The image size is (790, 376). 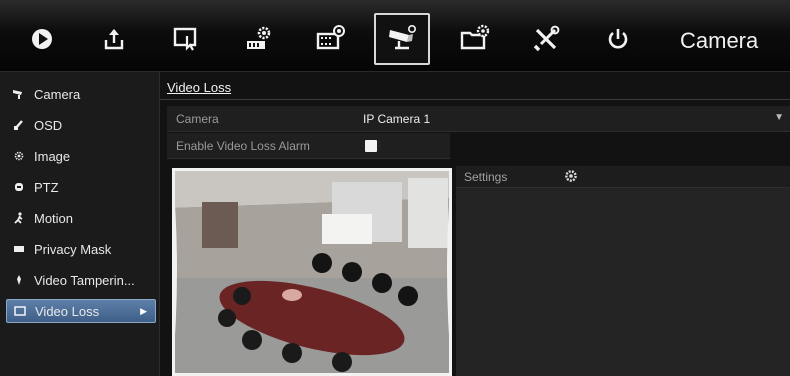 I want to click on tampering-icon, so click(x=19, y=280).